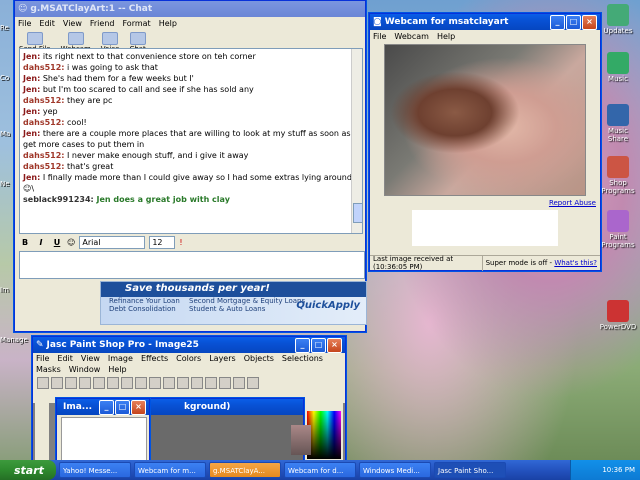  What do you see at coordinates (618, 315) in the screenshot?
I see `desktop-icon-powerdvd: PowerDVD` at bounding box center [618, 315].